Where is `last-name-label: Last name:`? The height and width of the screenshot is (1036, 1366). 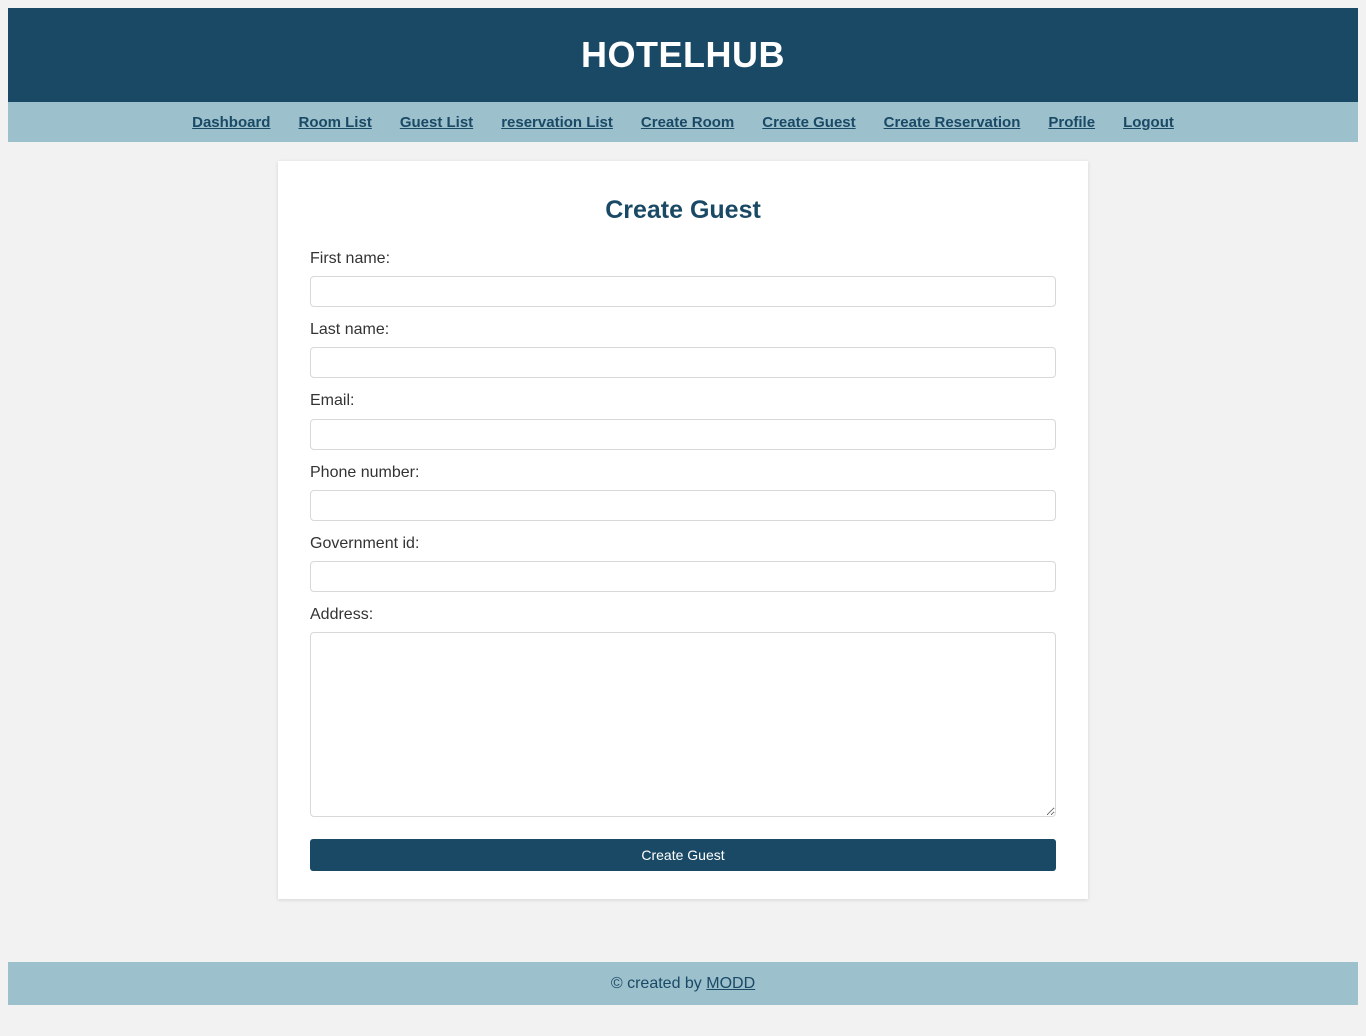
last-name-label: Last name: is located at coordinates (350, 330).